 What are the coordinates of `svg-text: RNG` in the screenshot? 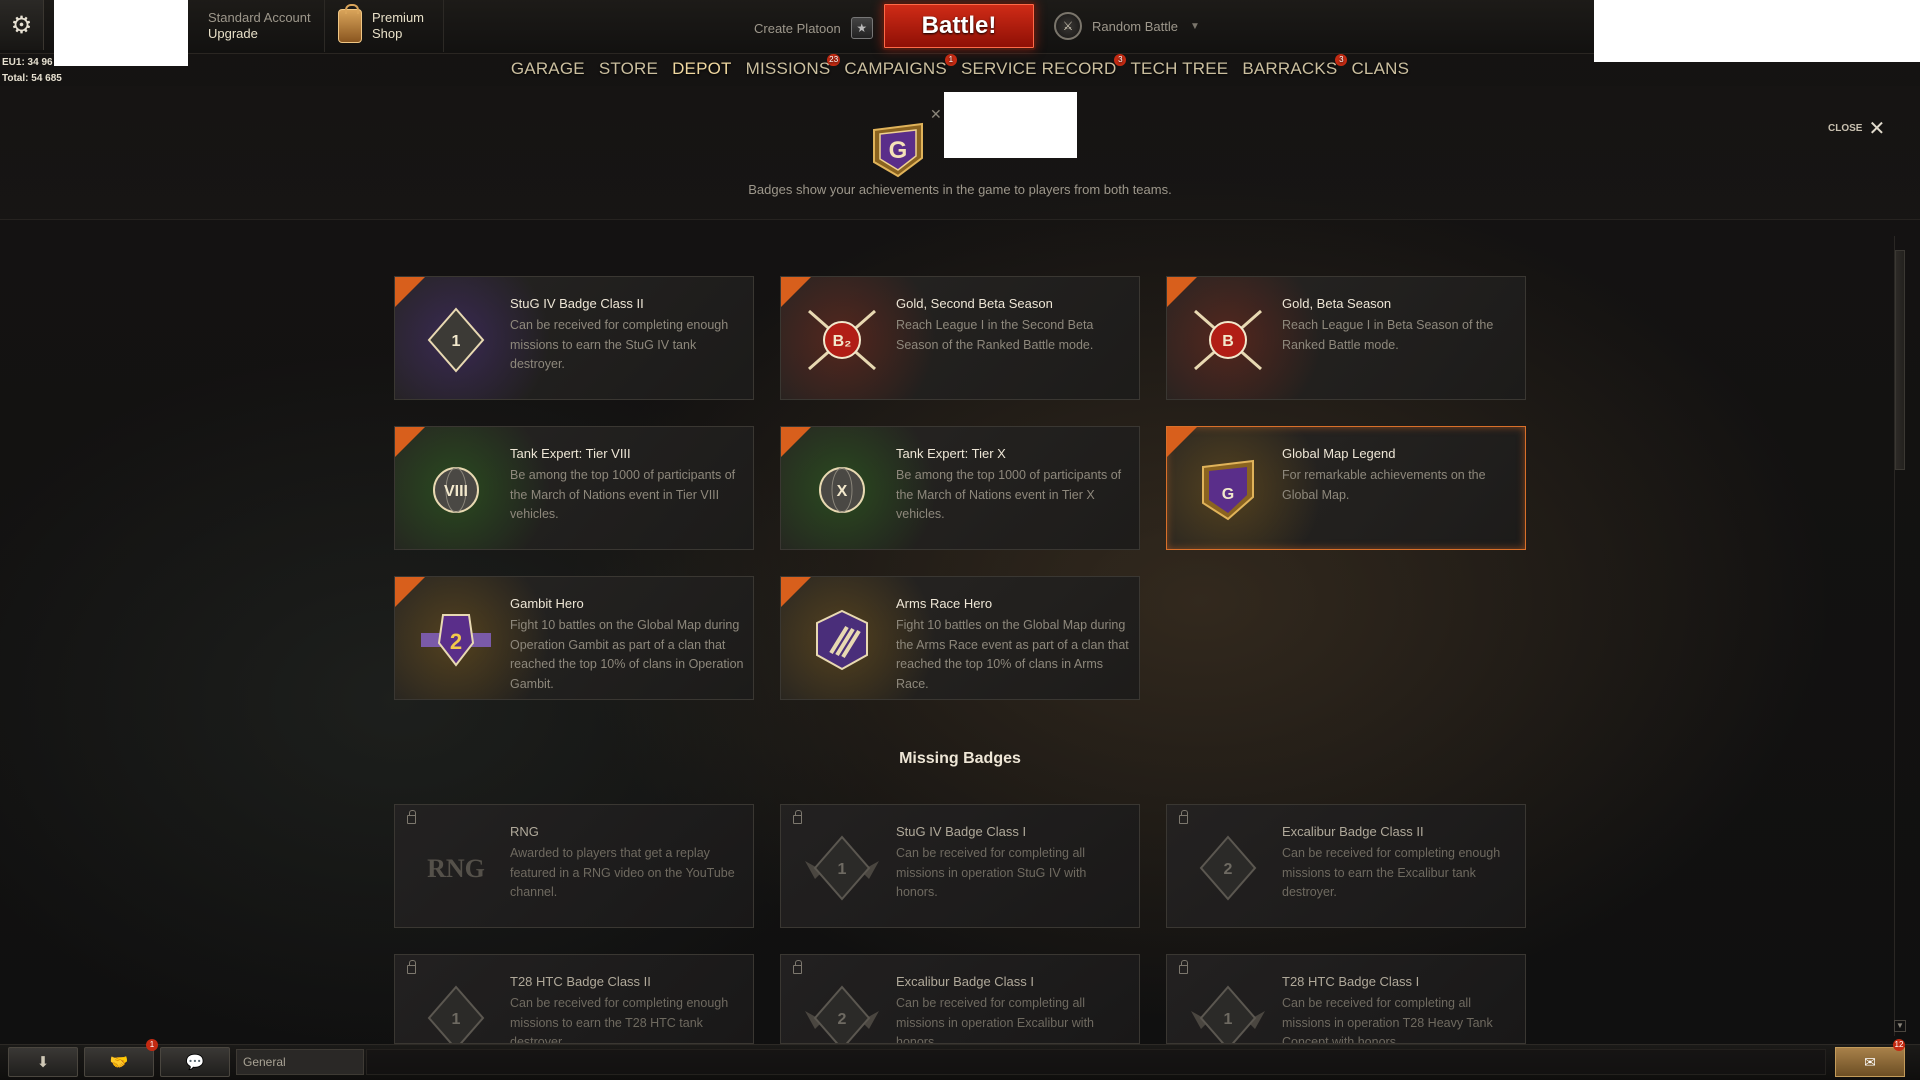 It's located at (456, 868).